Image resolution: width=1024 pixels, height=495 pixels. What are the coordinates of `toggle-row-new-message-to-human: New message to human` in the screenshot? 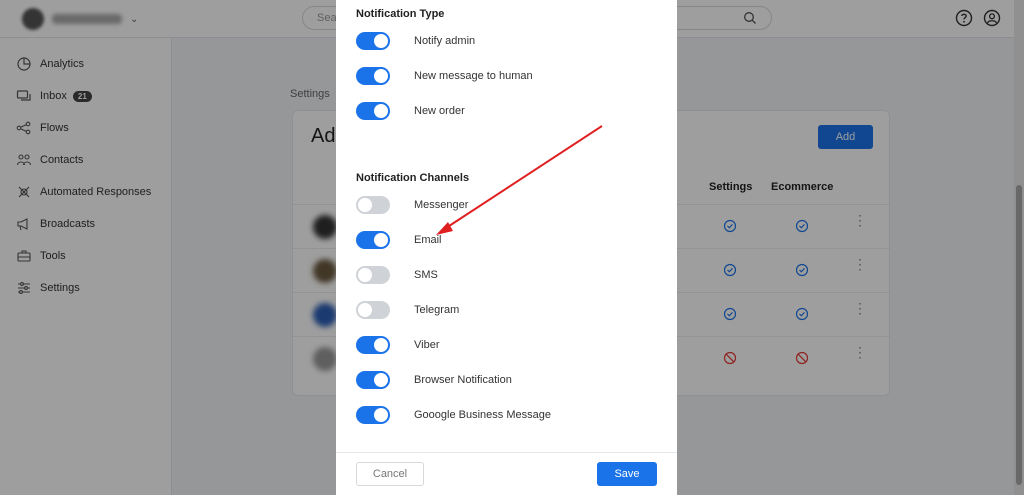 It's located at (506, 78).